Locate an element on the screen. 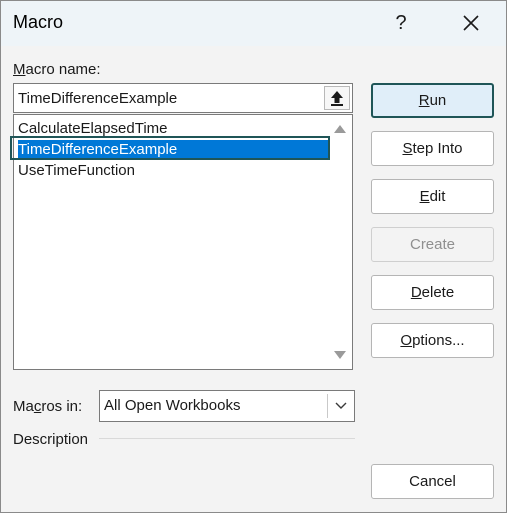  help-button: ? is located at coordinates (401, 23).